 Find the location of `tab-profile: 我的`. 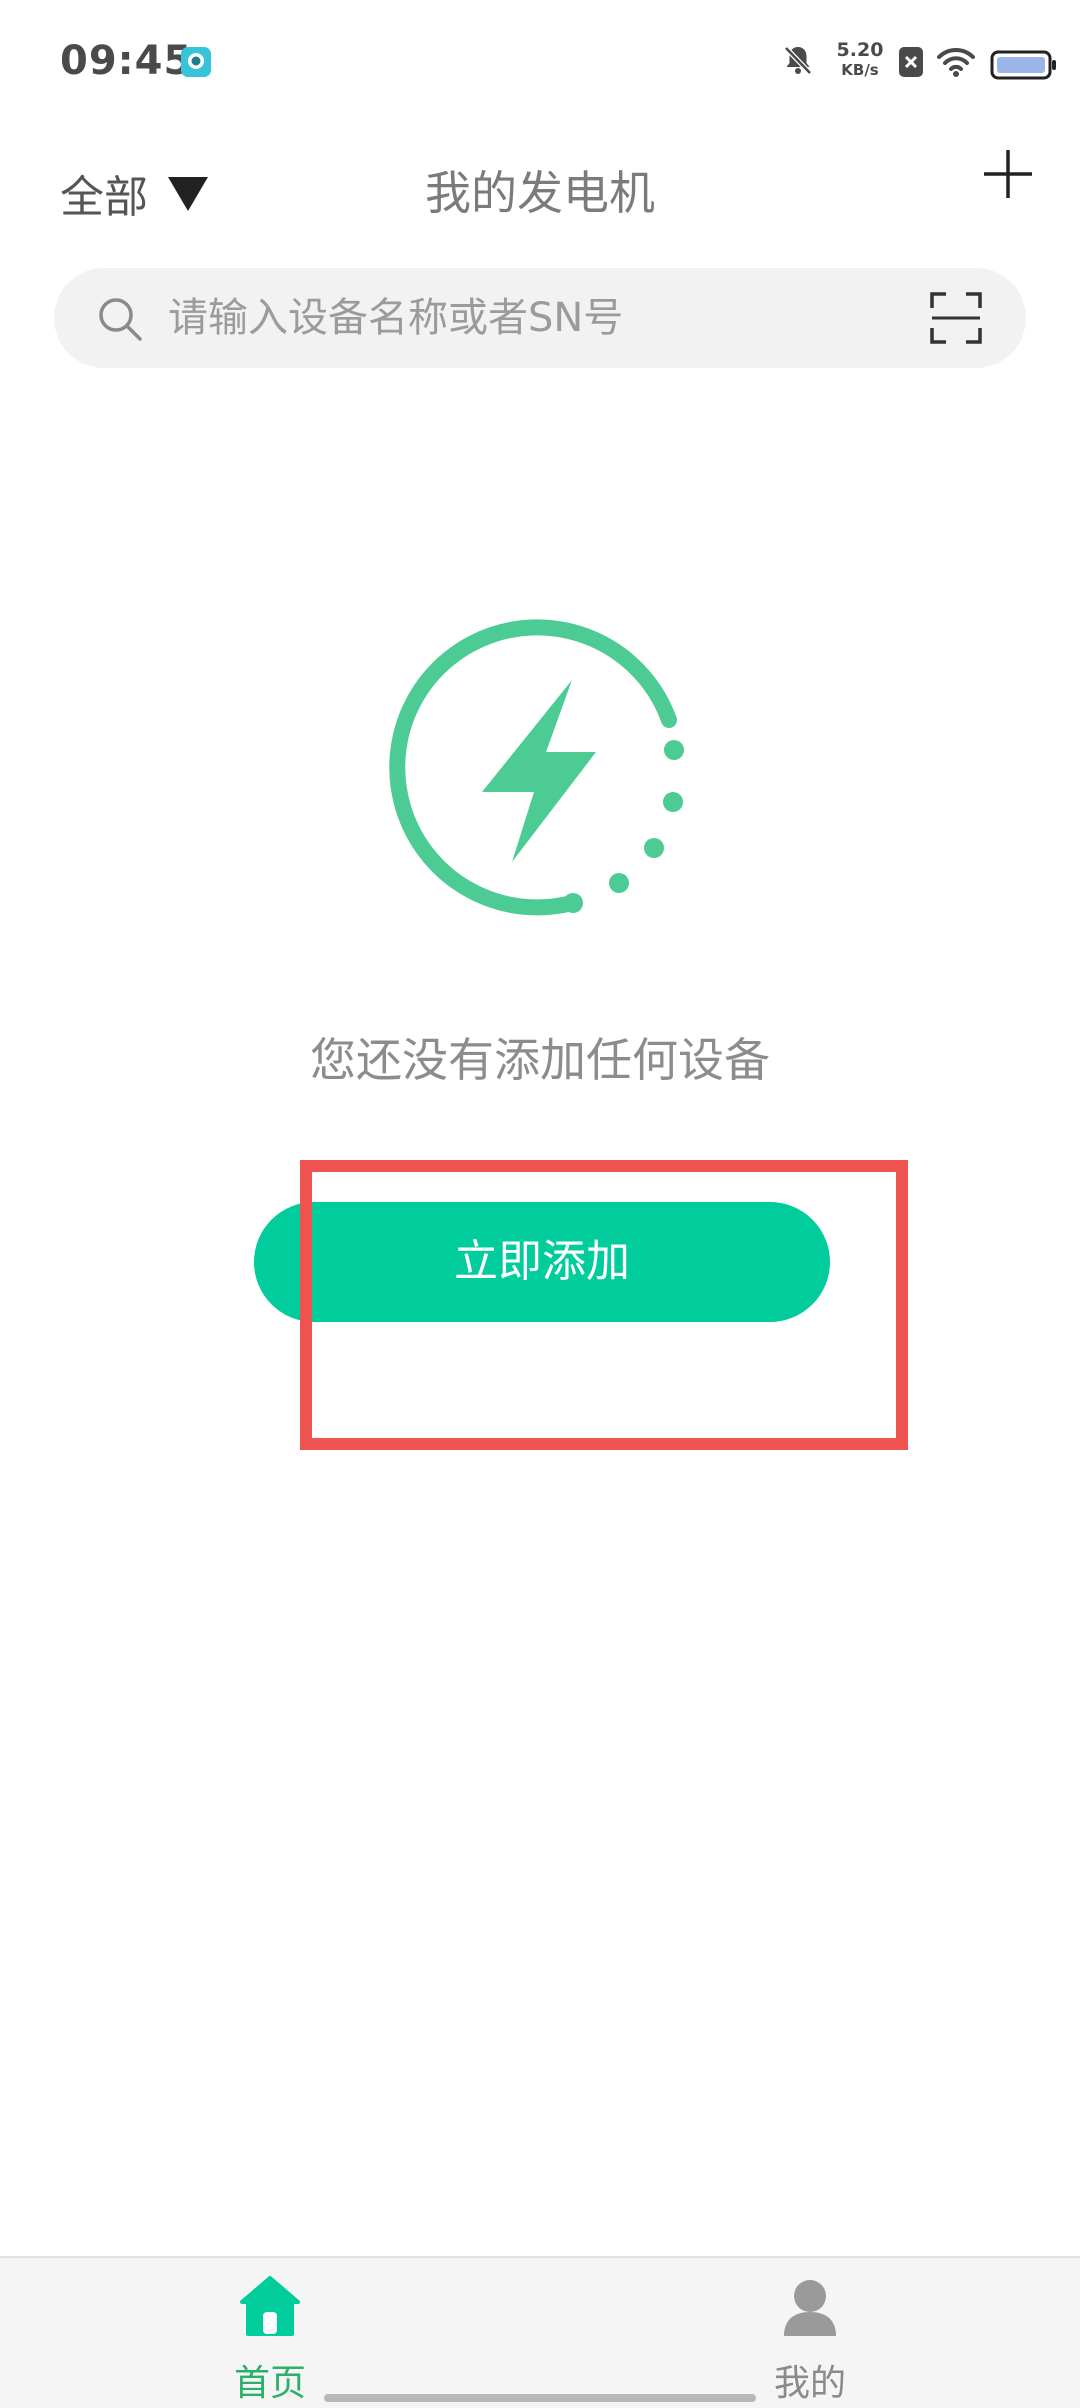

tab-profile: 我的 is located at coordinates (810, 2333).